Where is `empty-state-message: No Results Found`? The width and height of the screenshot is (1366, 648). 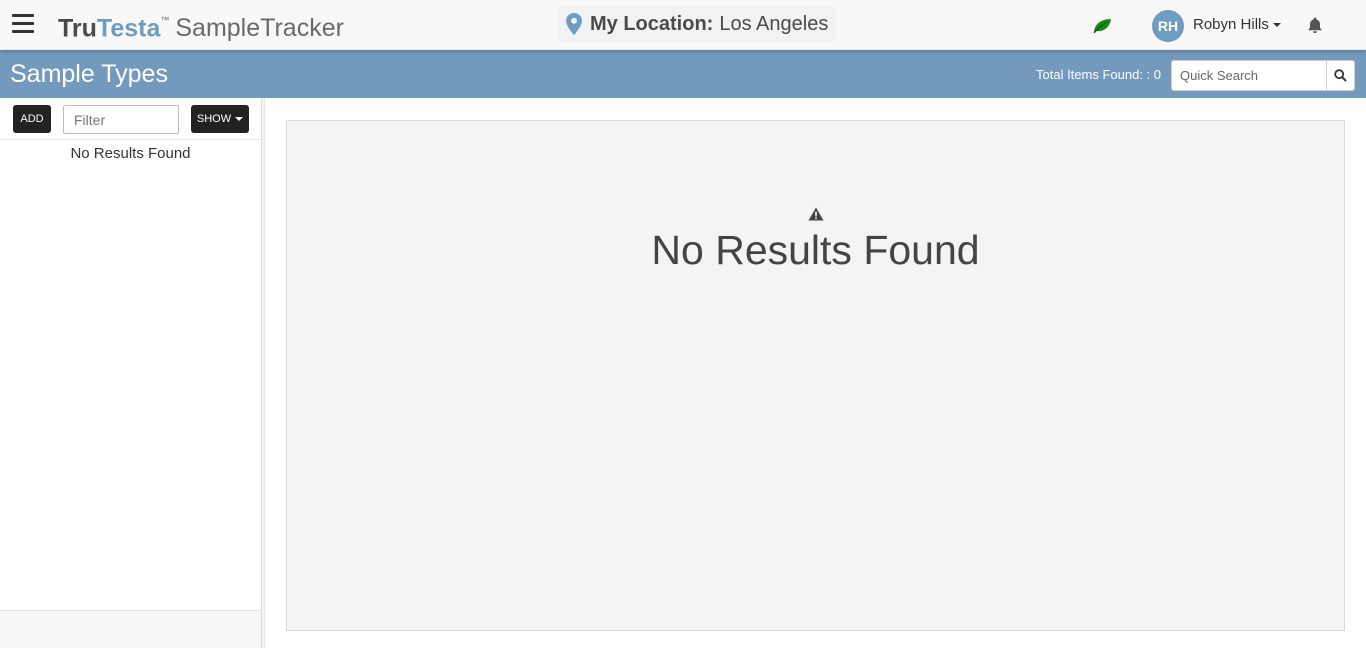
empty-state-message: No Results Found is located at coordinates (815, 250).